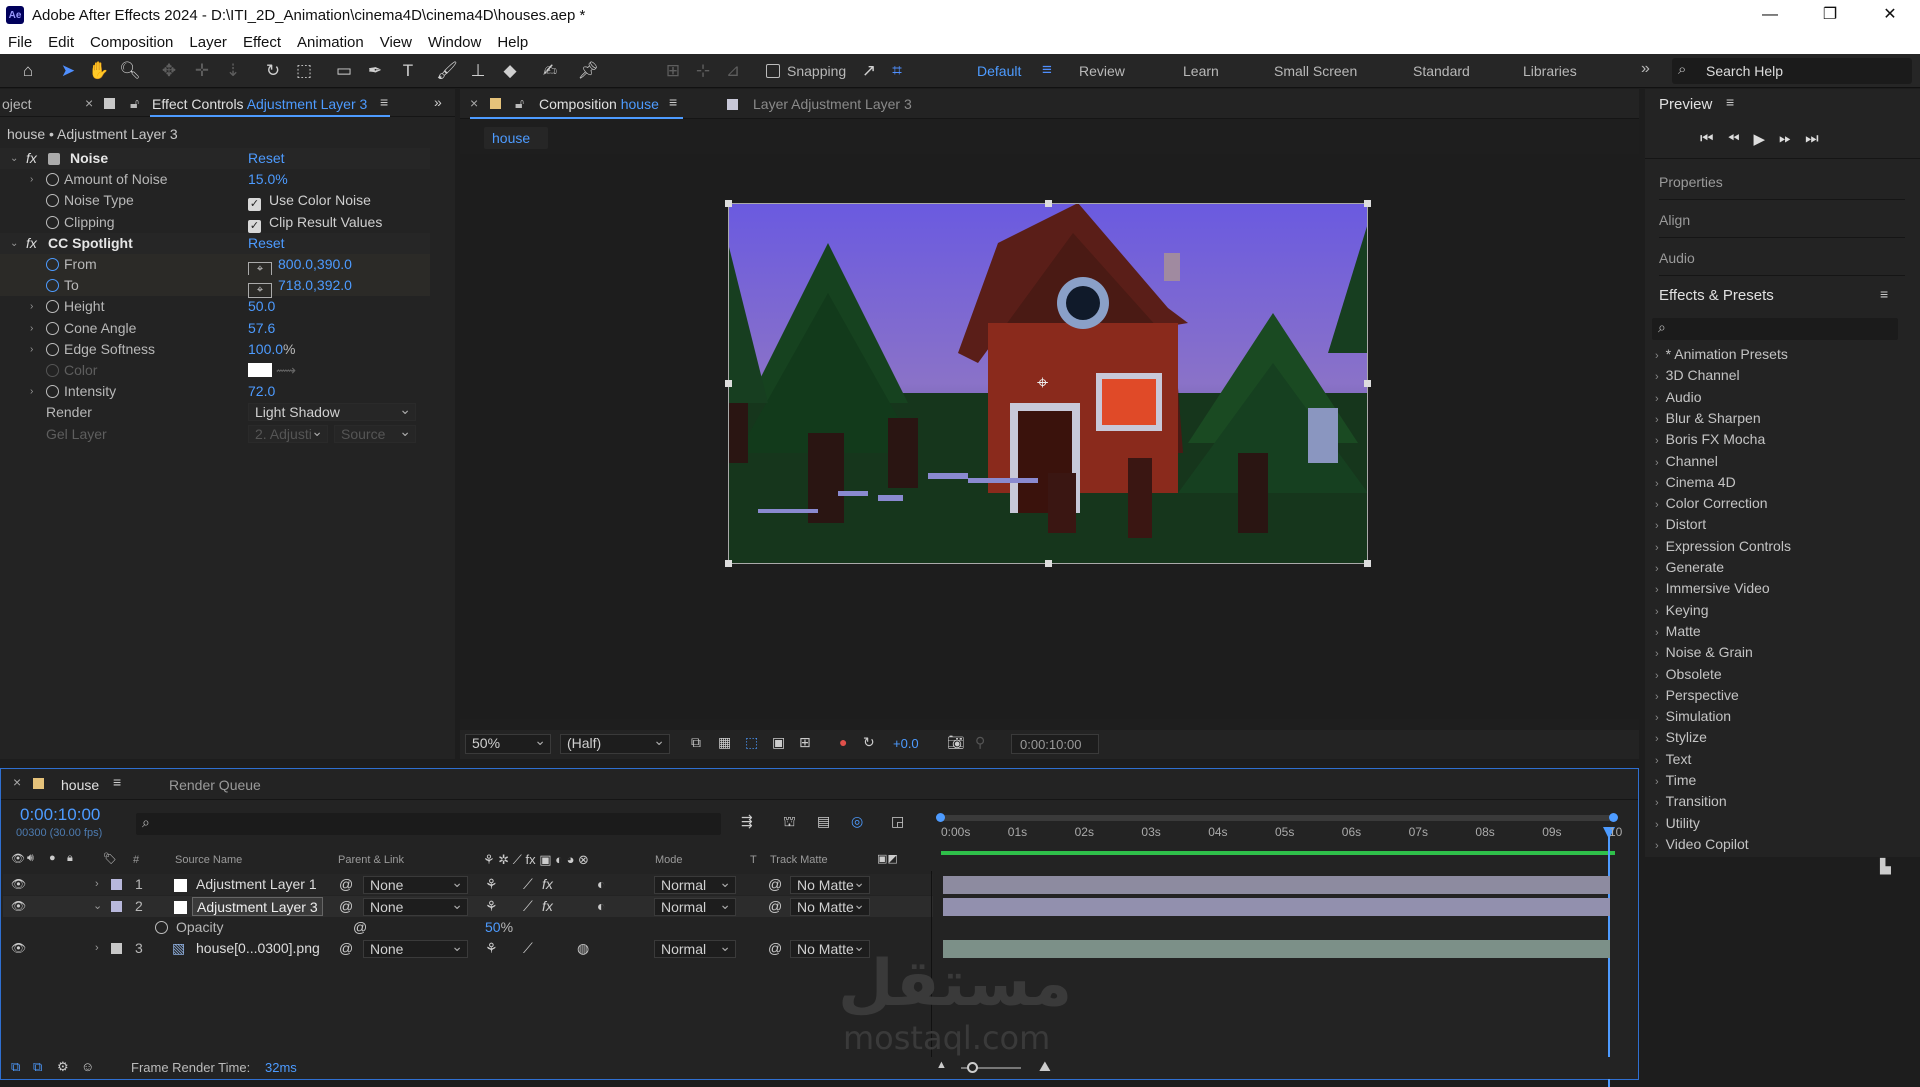 Image resolution: width=1920 pixels, height=1087 pixels. I want to click on workspace-review: Review, so click(1102, 71).